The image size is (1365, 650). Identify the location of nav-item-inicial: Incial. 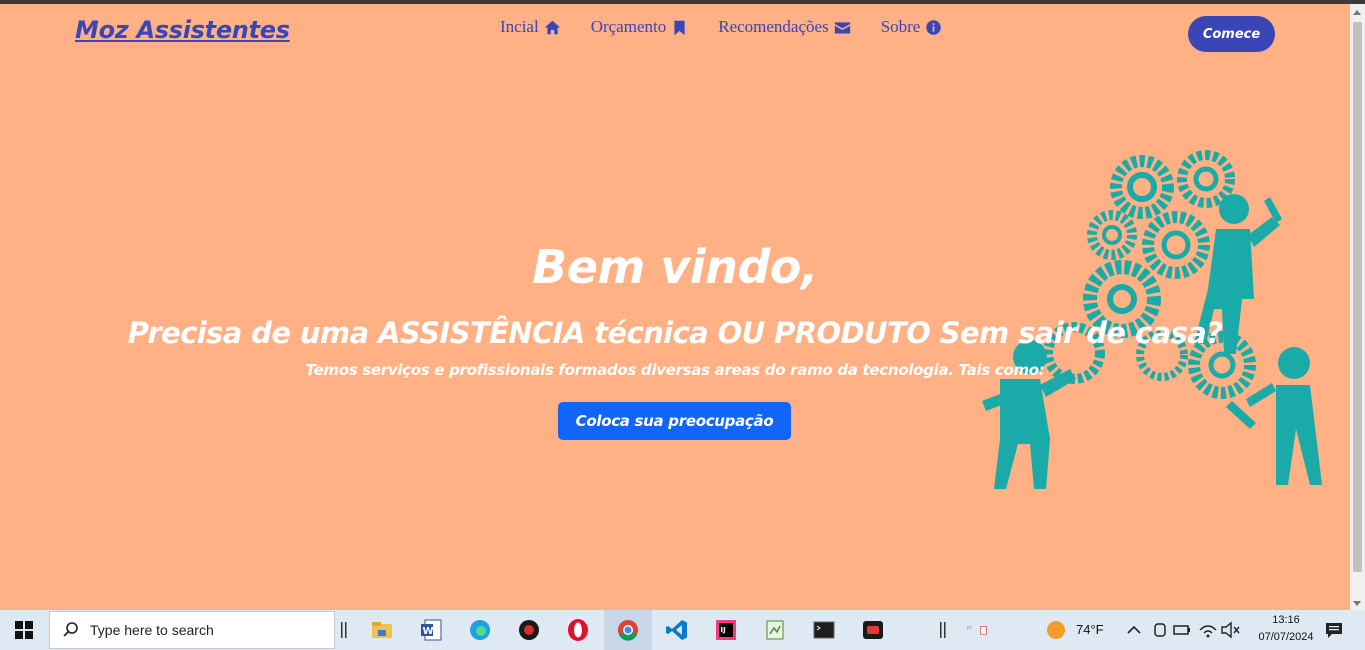
(530, 27).